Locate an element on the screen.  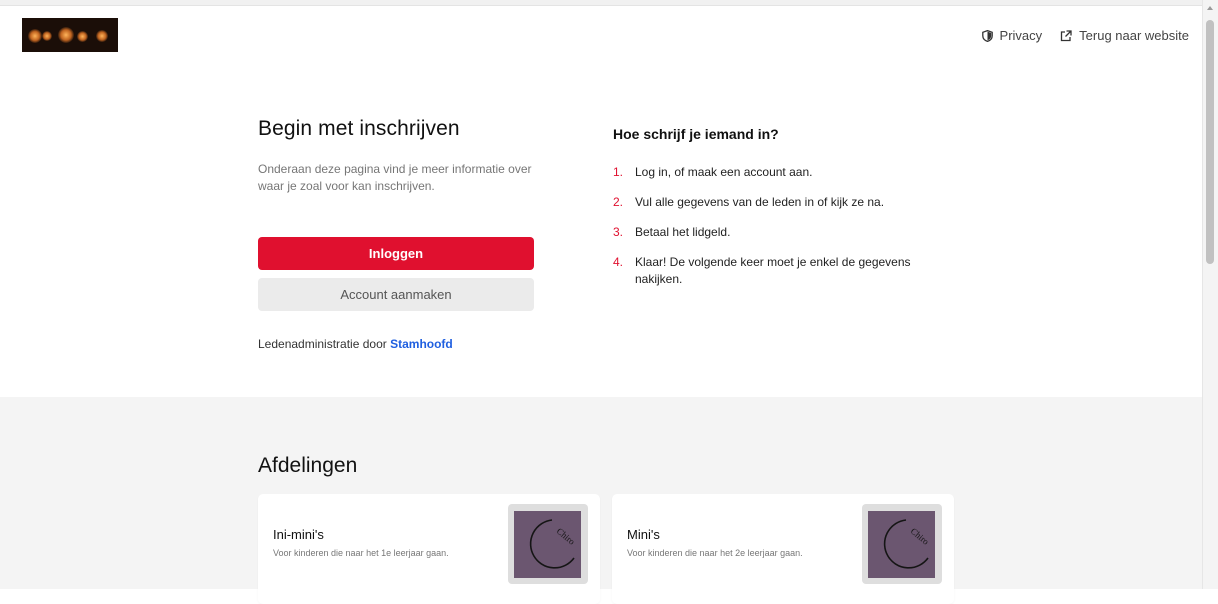
step-number: 3. is located at coordinates (618, 232).